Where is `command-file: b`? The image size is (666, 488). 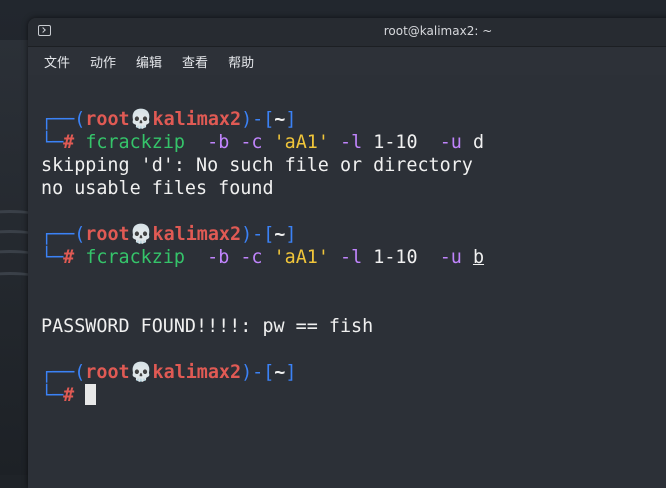 command-file: b is located at coordinates (478, 257).